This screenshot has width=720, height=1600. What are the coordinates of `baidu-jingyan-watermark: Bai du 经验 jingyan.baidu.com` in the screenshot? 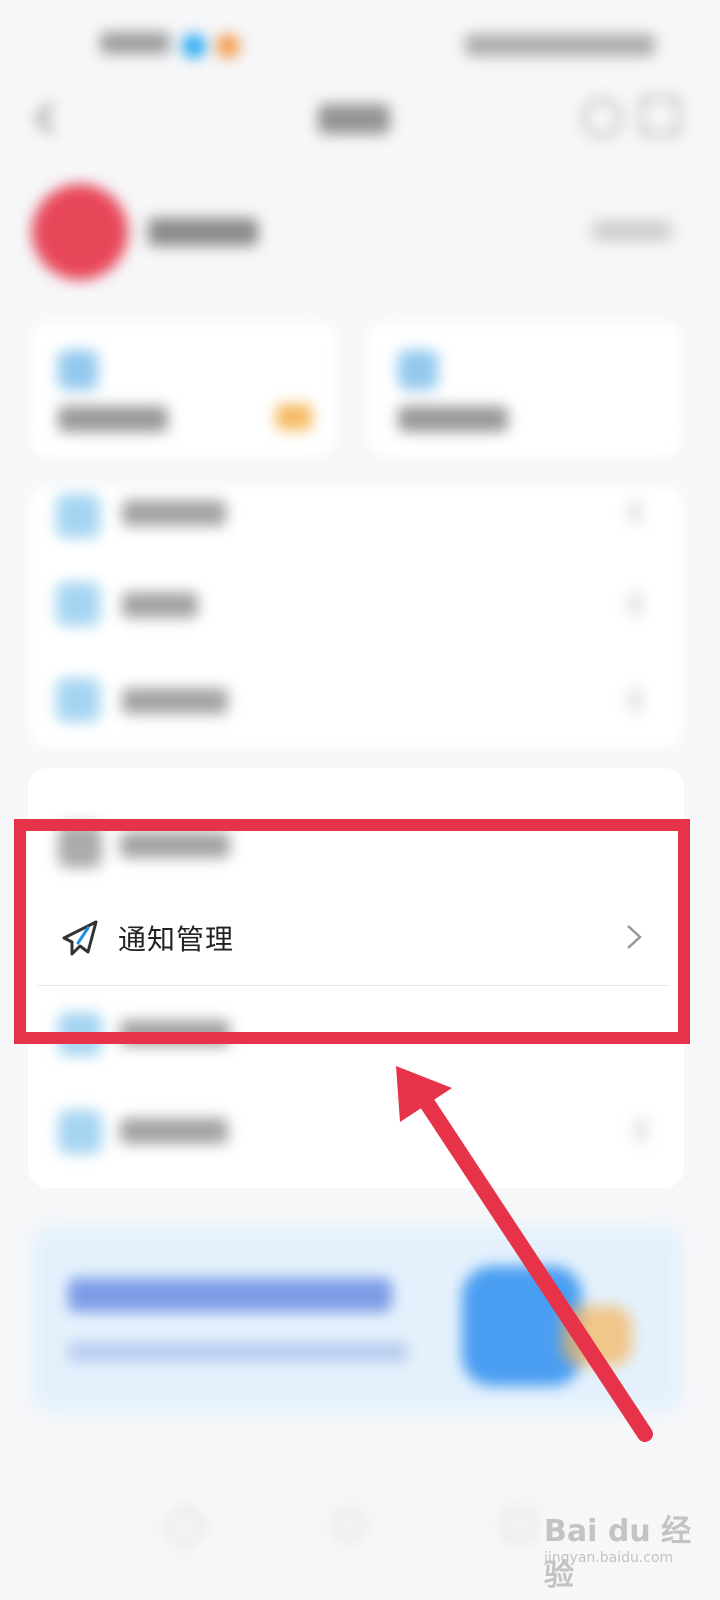 It's located at (625, 1542).